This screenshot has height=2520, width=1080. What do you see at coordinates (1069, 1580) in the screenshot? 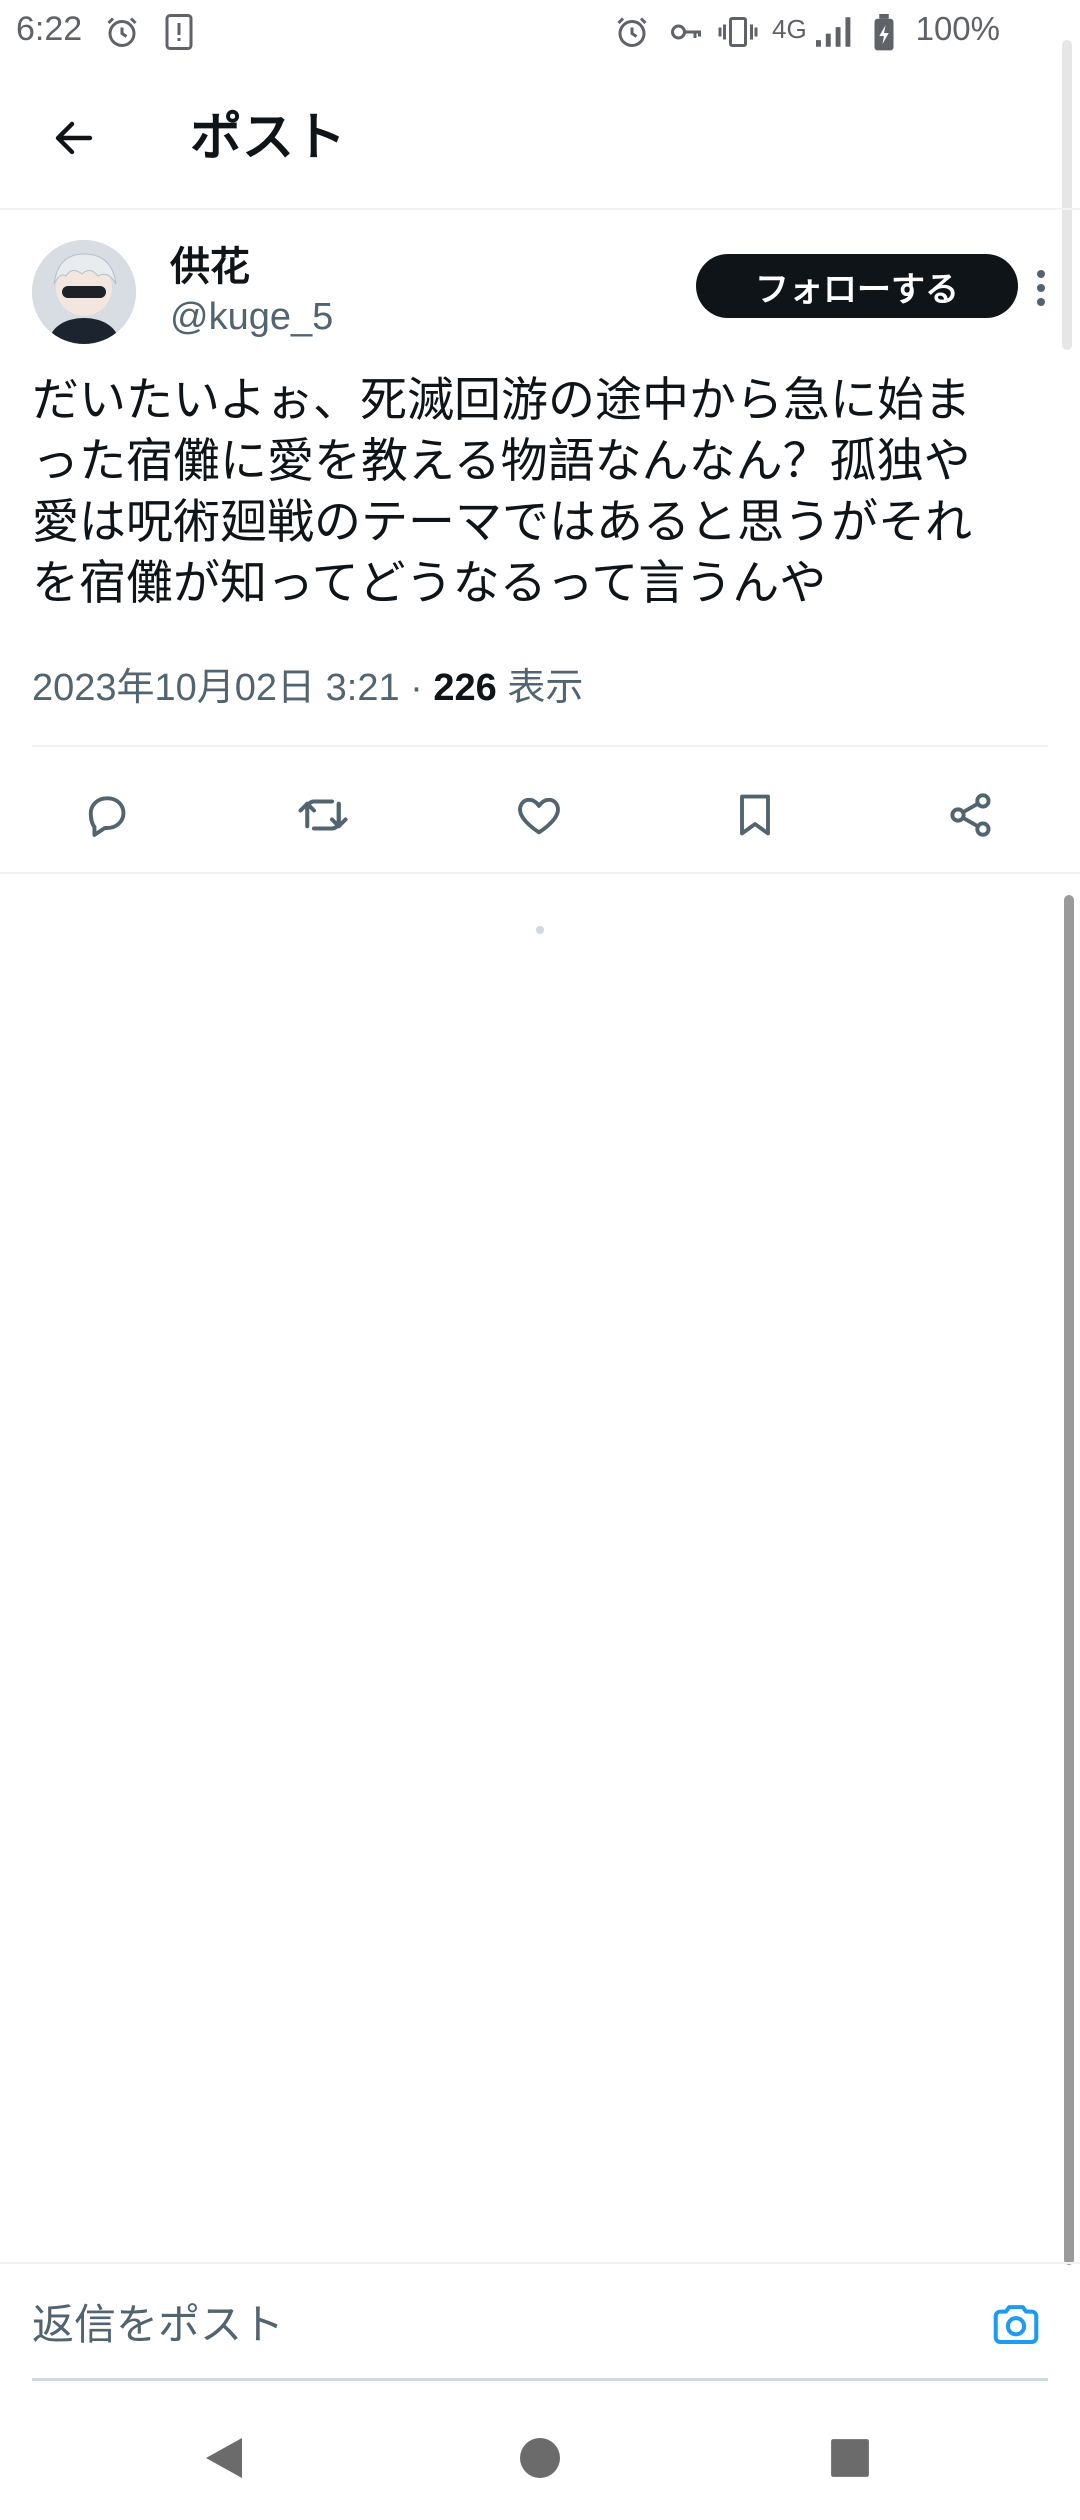
I see `scrollbar-thumb` at bounding box center [1069, 1580].